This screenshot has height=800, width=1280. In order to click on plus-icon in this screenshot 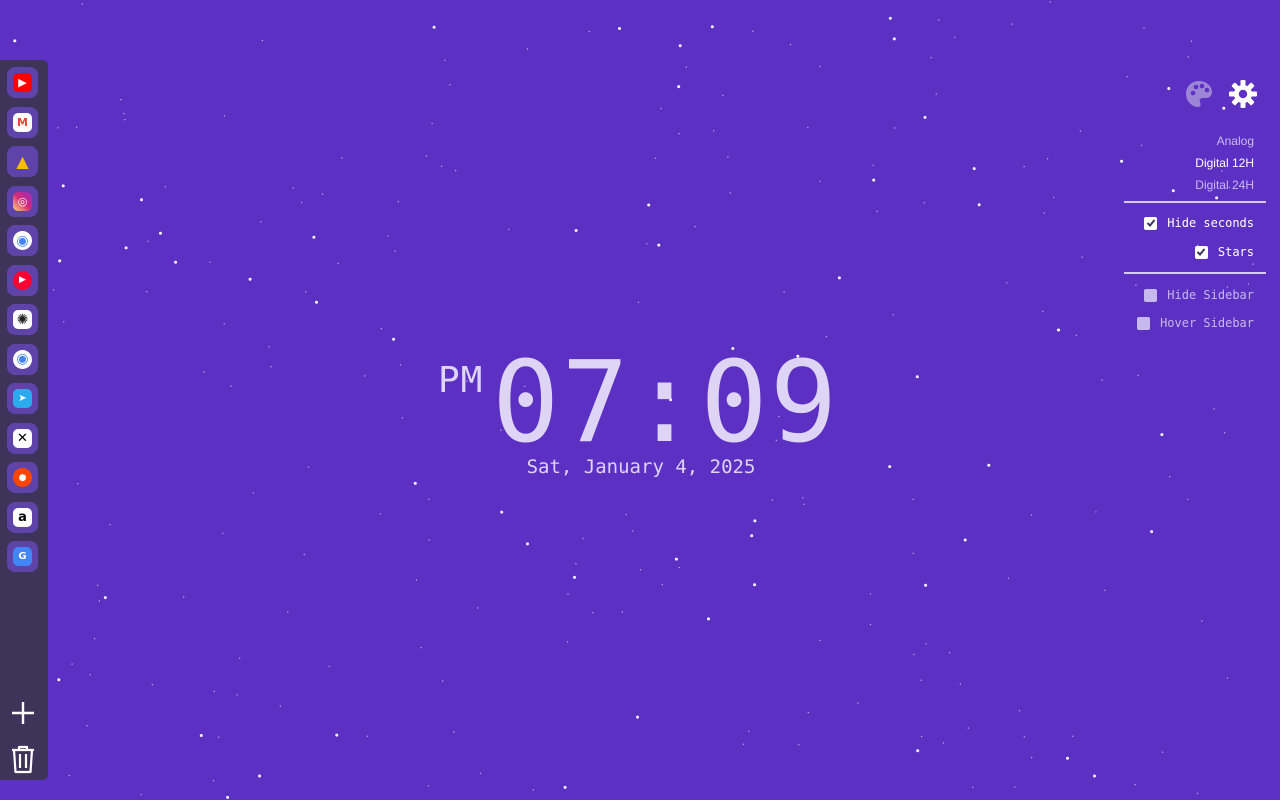, I will do `click(23, 713)`.